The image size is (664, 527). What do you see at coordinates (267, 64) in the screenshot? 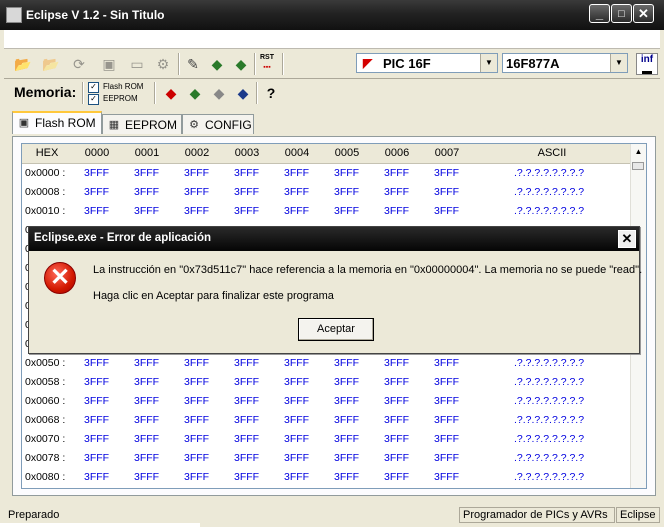
I see `rst-icon: RST ▪▪▪` at bounding box center [267, 64].